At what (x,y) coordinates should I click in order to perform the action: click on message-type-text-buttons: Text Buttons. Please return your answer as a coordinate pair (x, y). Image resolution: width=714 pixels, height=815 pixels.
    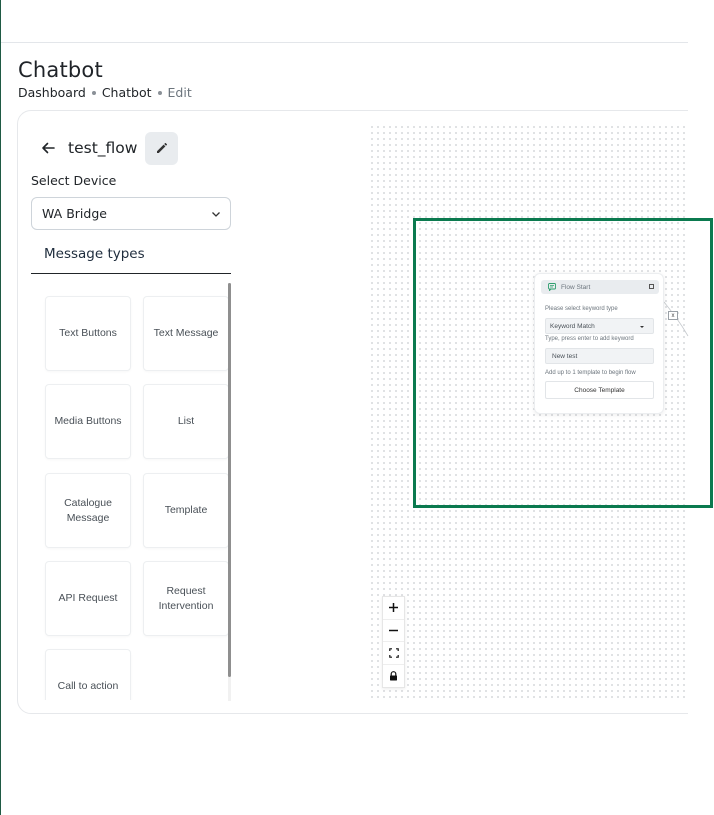
    Looking at the image, I should click on (88, 333).